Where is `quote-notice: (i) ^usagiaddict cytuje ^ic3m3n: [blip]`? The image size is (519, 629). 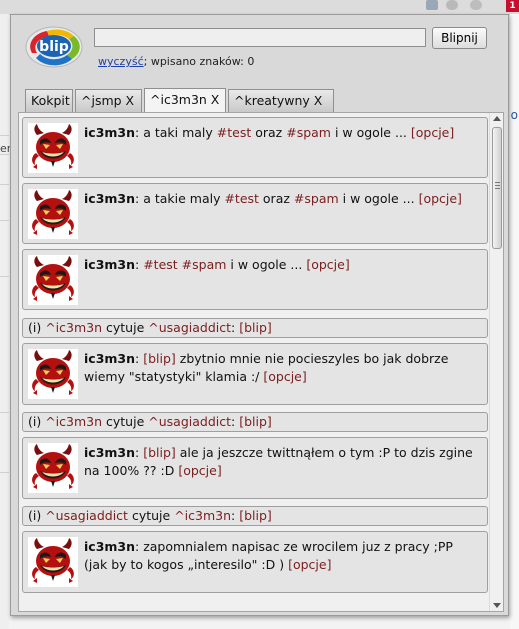
quote-notice: (i) ^usagiaddict cytuje ^ic3m3n: [blip] is located at coordinates (255, 516).